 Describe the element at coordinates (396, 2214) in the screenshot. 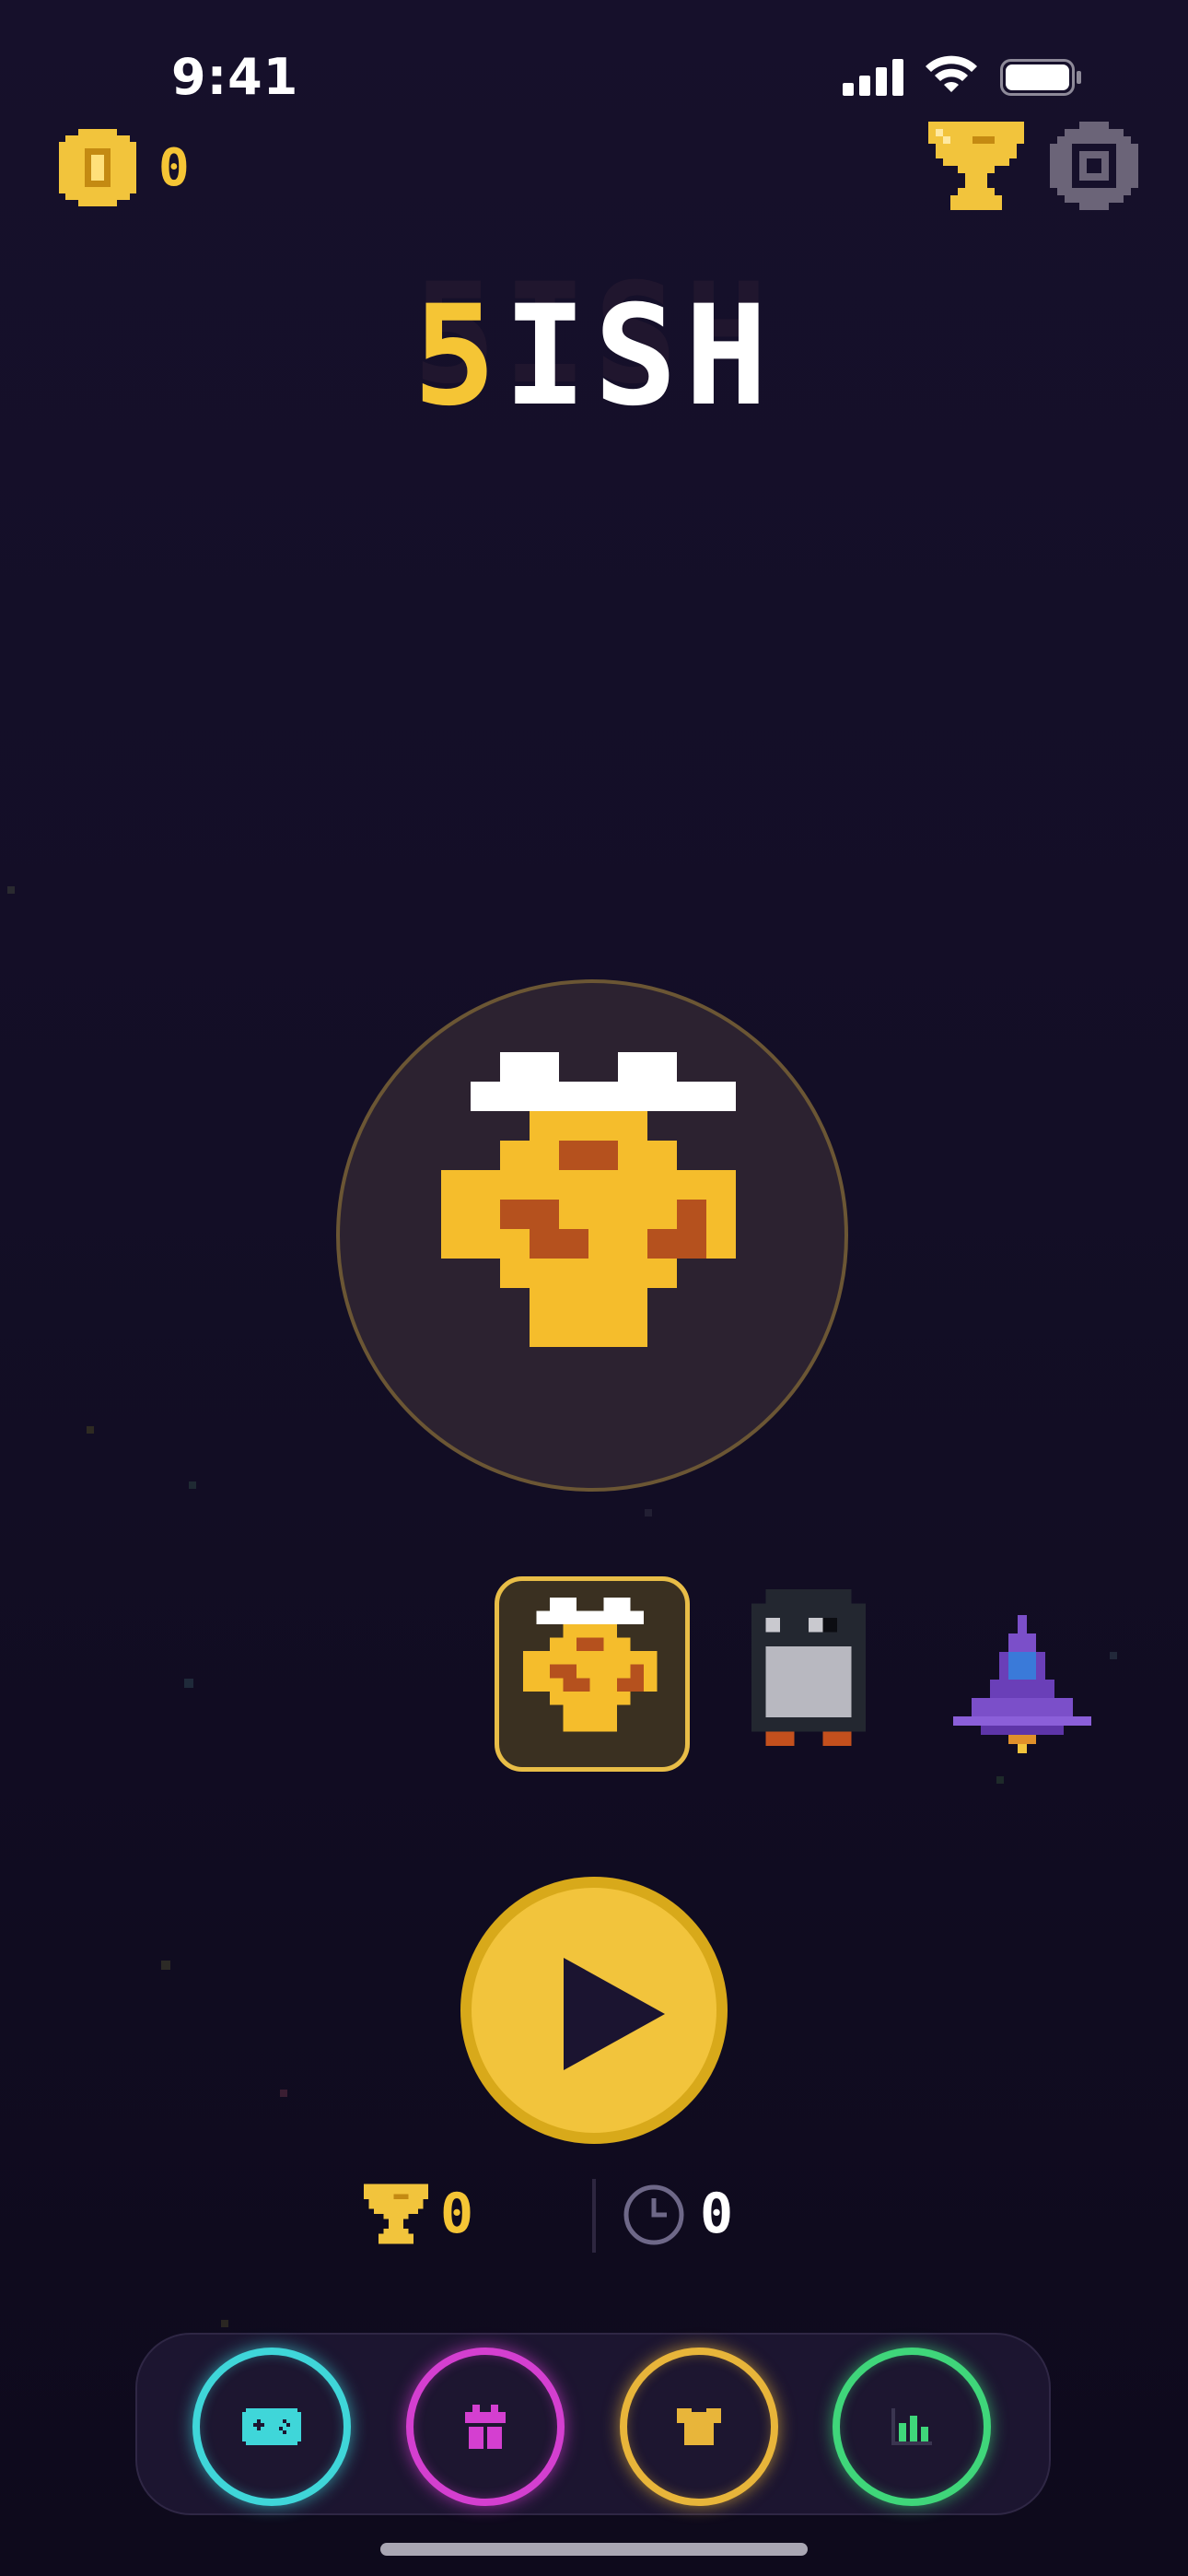

I see `best-score-trophy-icon` at that location.